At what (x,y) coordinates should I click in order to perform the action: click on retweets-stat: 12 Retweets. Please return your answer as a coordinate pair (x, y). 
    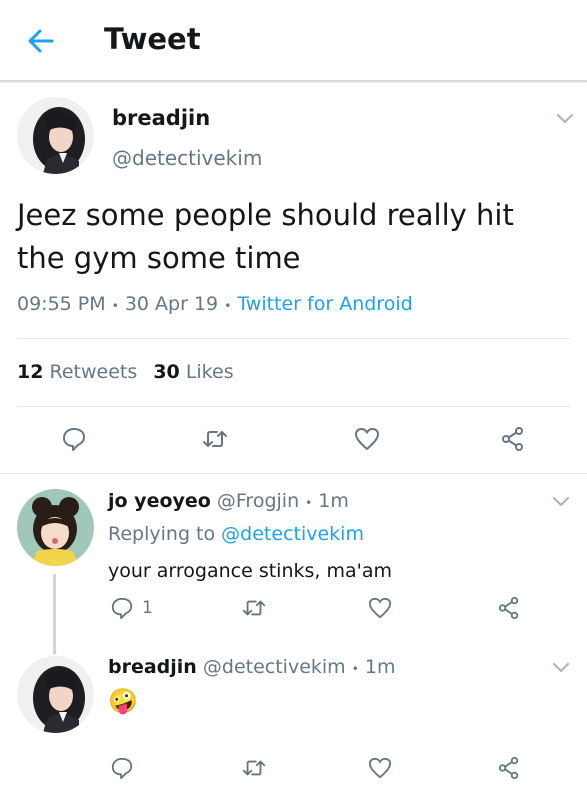
    Looking at the image, I should click on (80, 372).